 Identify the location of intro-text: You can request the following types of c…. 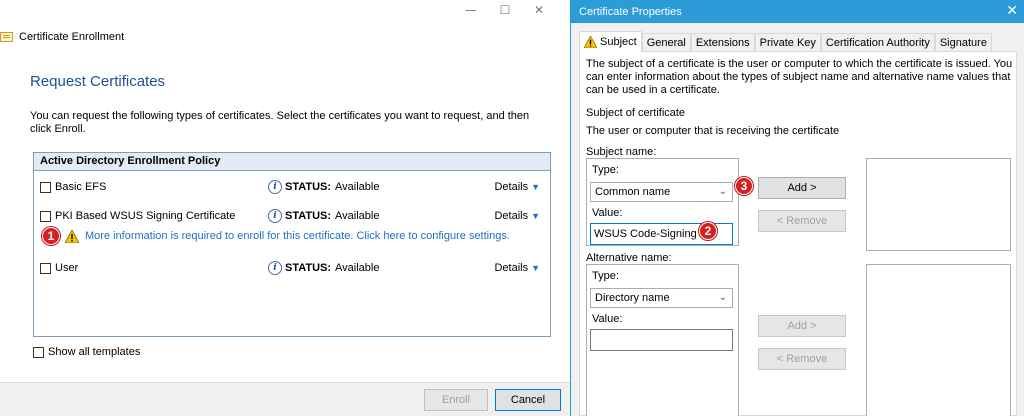
(280, 122).